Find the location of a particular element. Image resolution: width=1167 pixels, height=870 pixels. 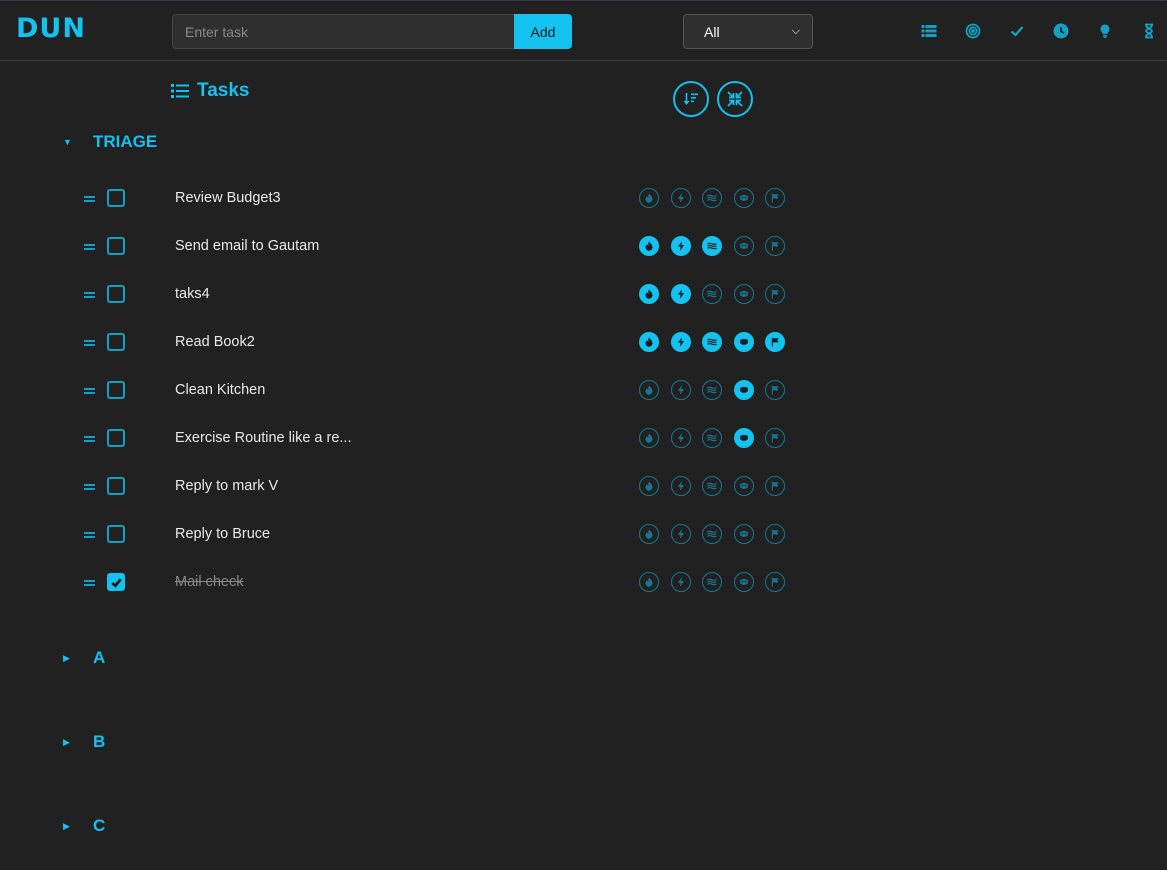

caret-right-icon: ▶ is located at coordinates (66, 741).